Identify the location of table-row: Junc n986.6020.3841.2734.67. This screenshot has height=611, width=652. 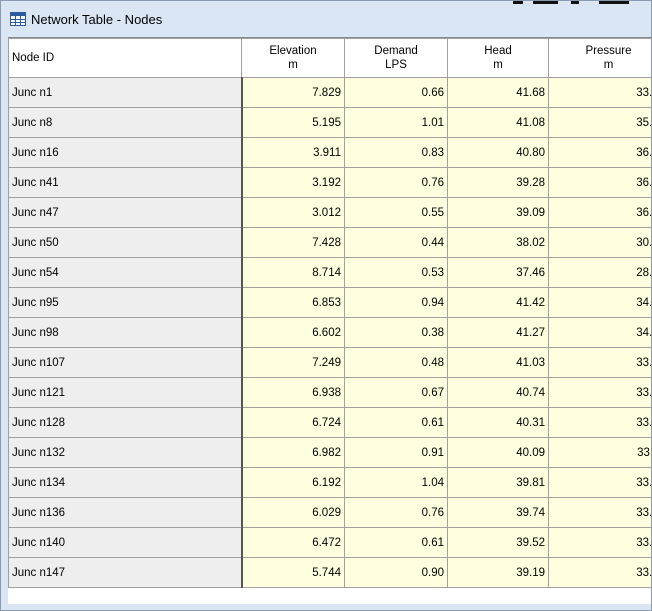
(329, 332).